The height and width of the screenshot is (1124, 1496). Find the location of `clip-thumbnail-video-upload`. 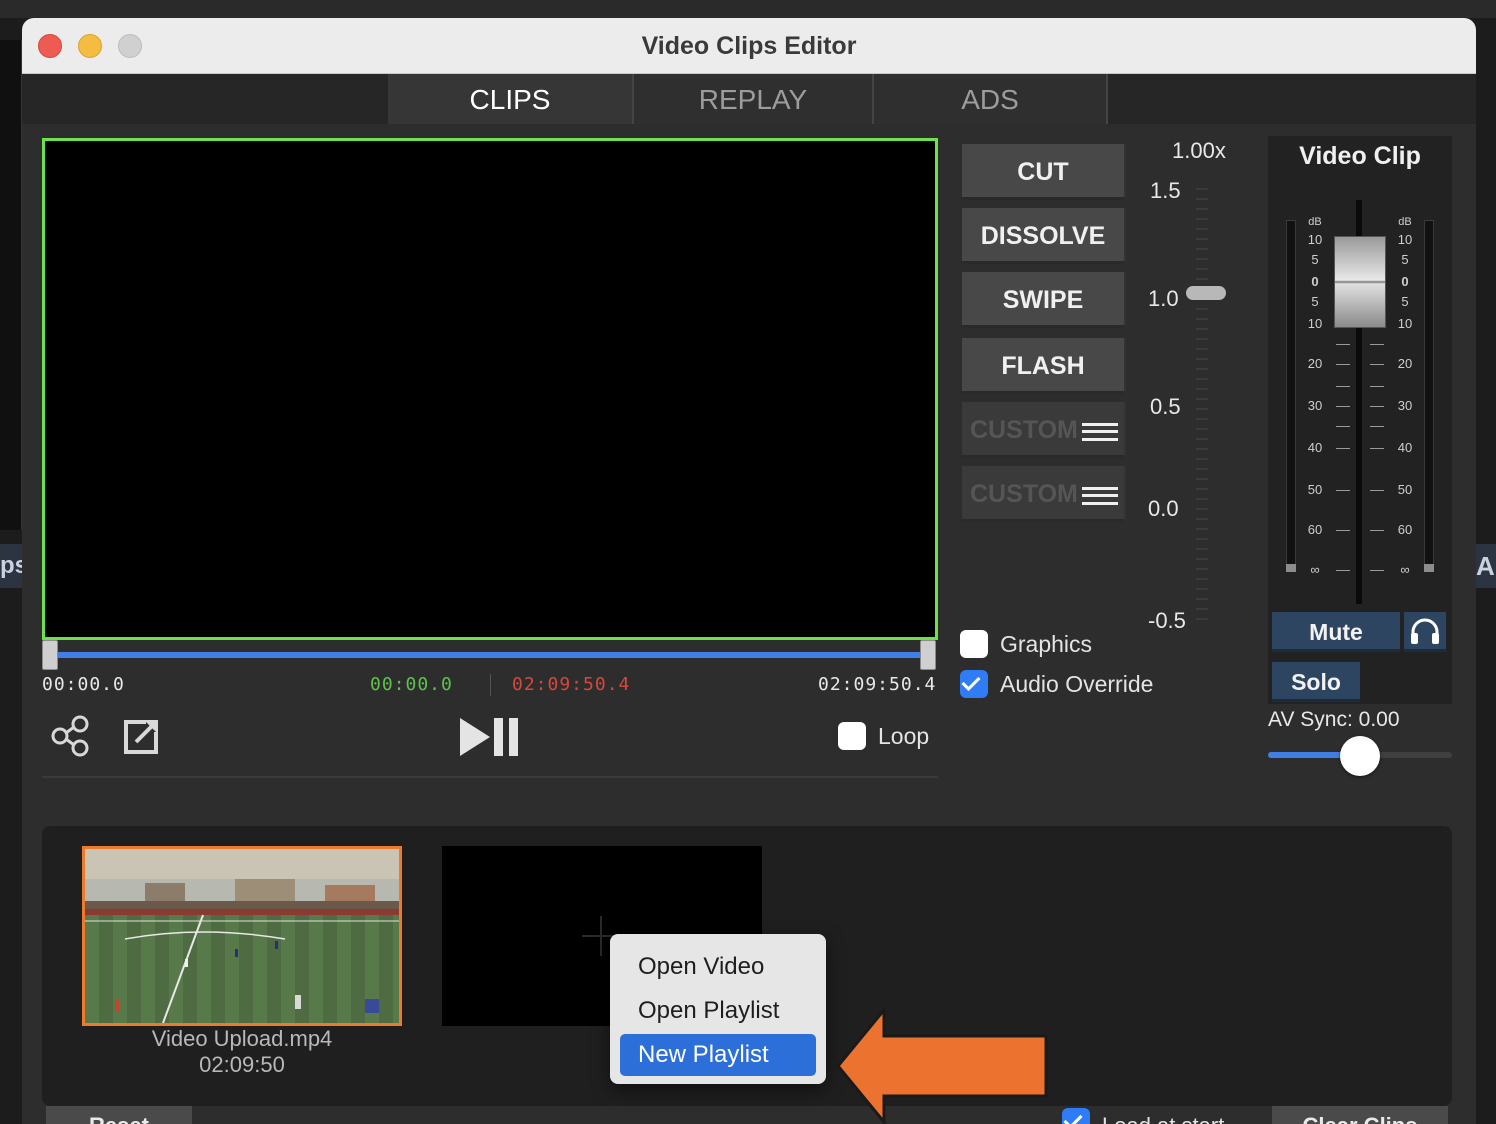

clip-thumbnail-video-upload is located at coordinates (242, 936).